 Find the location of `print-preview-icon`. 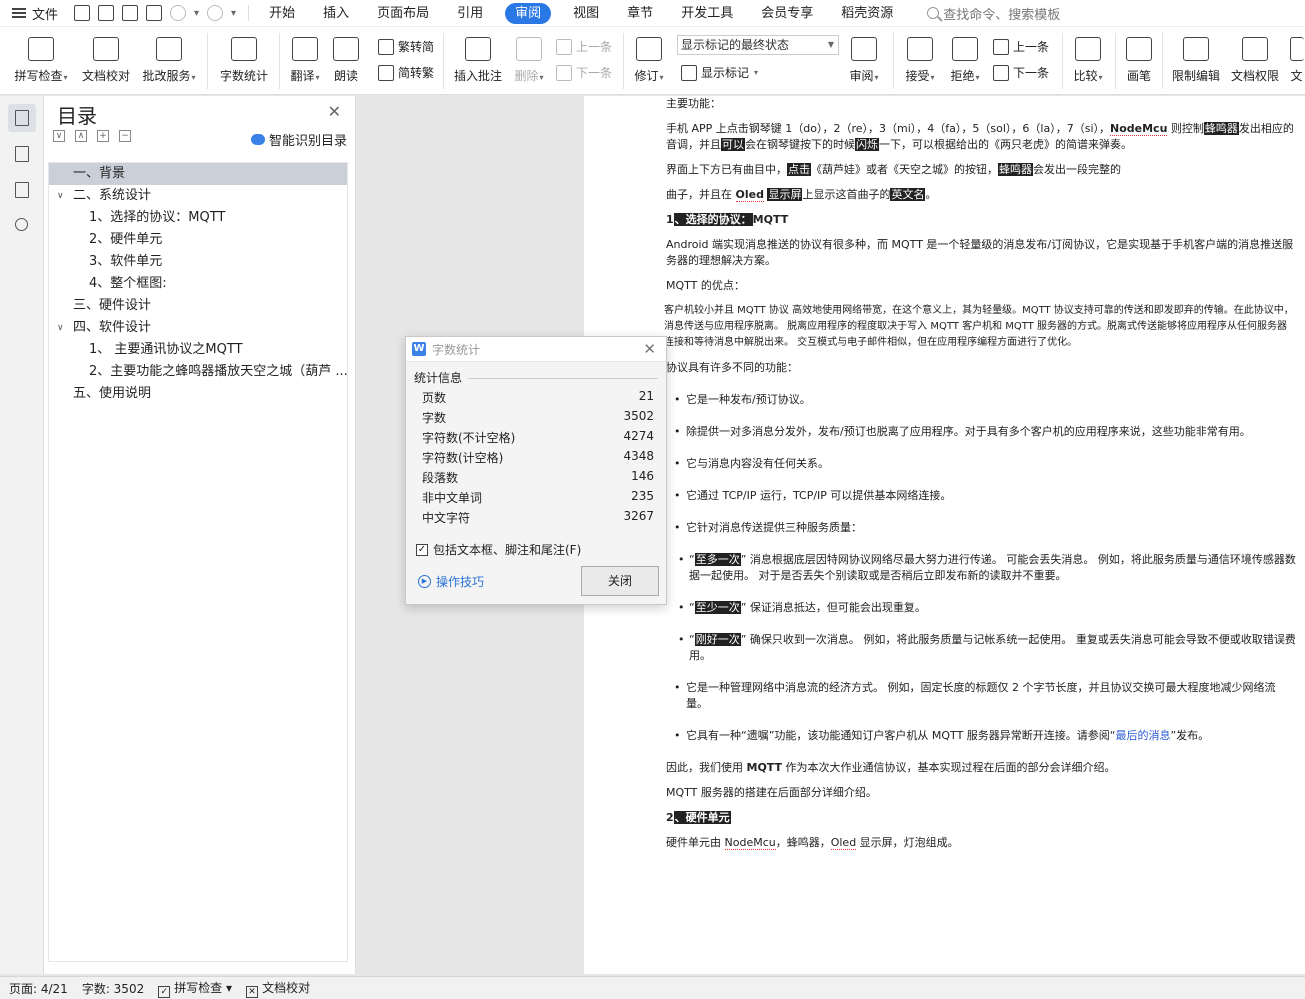

print-preview-icon is located at coordinates (154, 13).